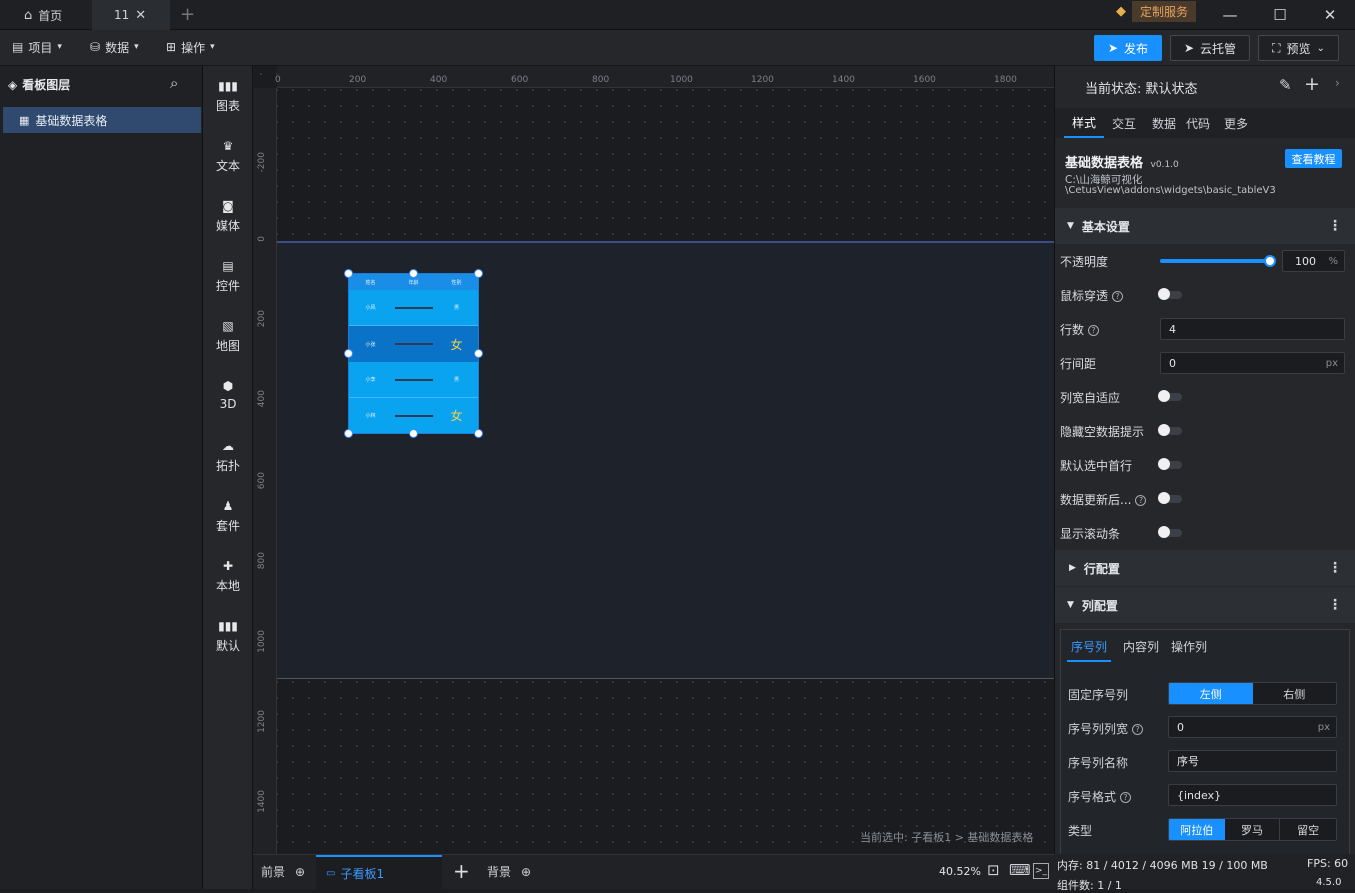 The height and width of the screenshot is (893, 1355). Describe the element at coordinates (228, 336) in the screenshot. I see `component-map: ▧ 地图` at that location.